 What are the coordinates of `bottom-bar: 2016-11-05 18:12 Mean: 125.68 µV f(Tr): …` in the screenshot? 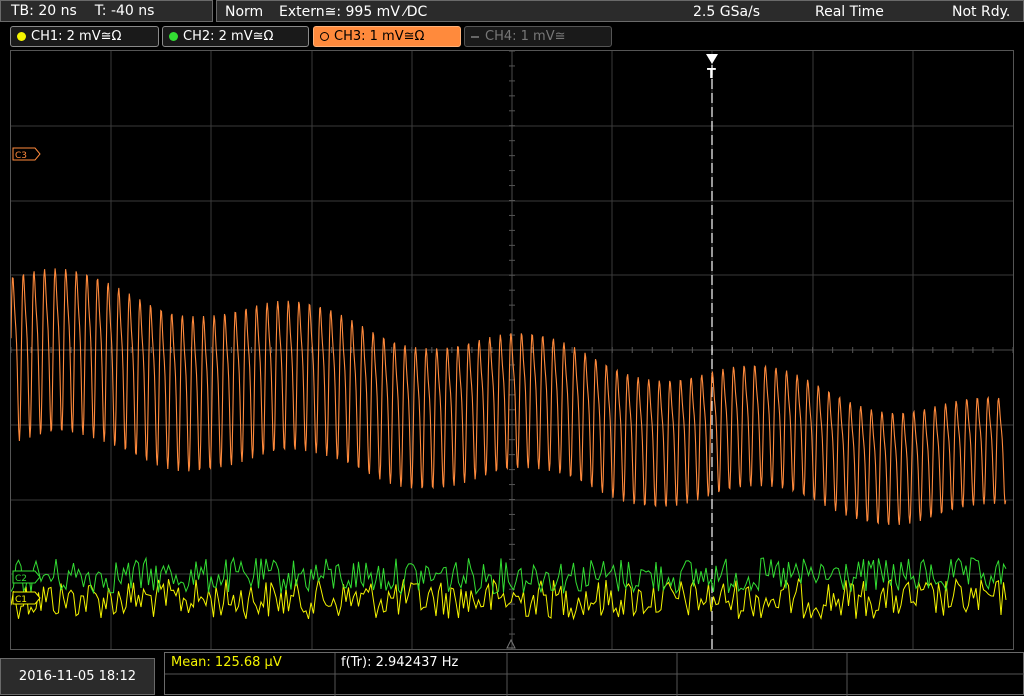 It's located at (512, 674).